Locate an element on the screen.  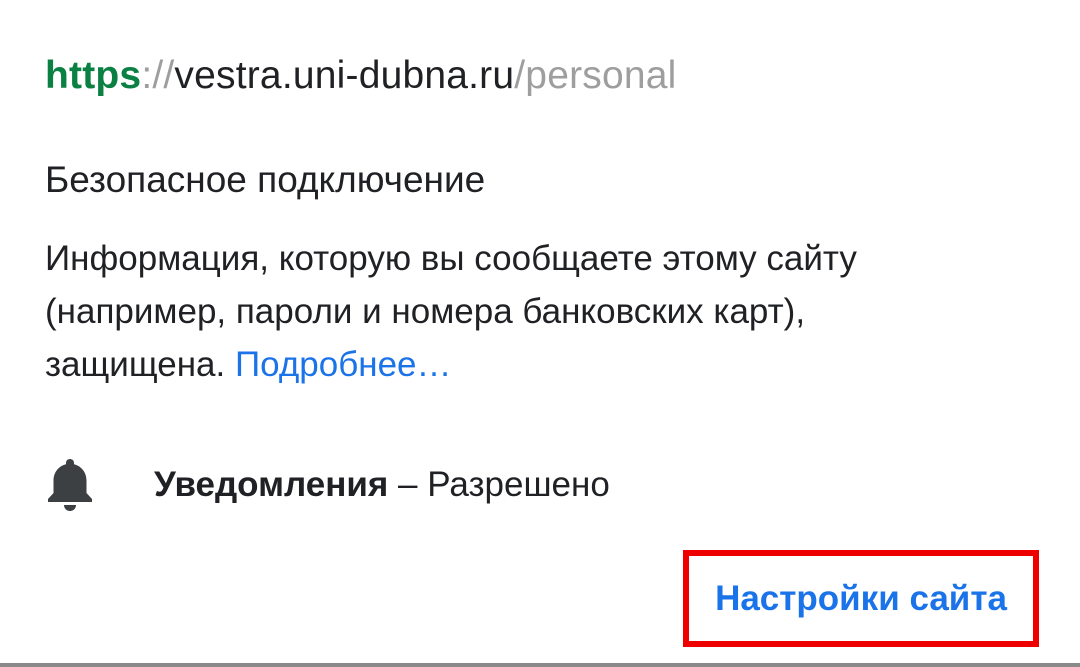
permission-status: Разрешено is located at coordinates (518, 484).